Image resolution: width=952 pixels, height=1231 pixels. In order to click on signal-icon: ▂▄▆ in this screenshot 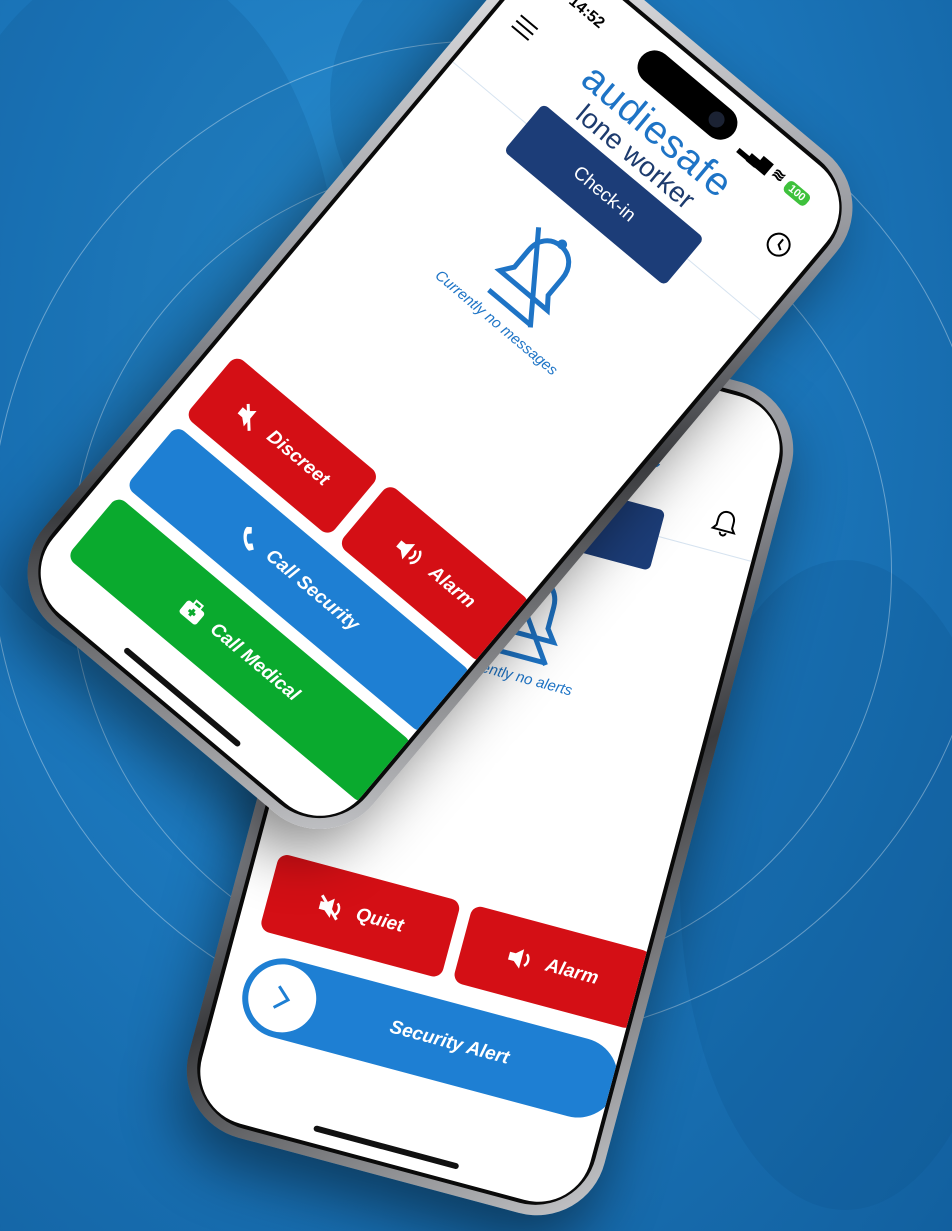, I will do `click(756, 157)`.